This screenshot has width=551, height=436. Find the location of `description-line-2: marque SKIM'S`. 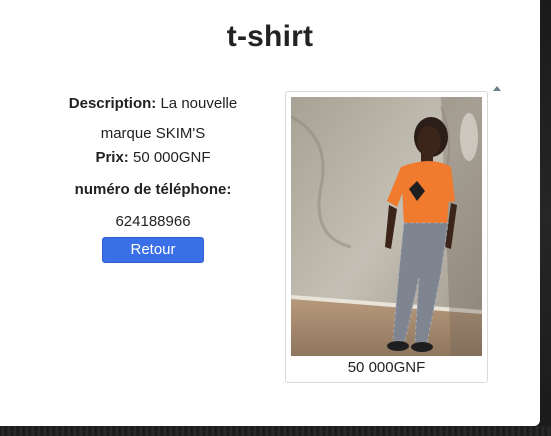

description-line-2: marque SKIM'S is located at coordinates (153, 134).